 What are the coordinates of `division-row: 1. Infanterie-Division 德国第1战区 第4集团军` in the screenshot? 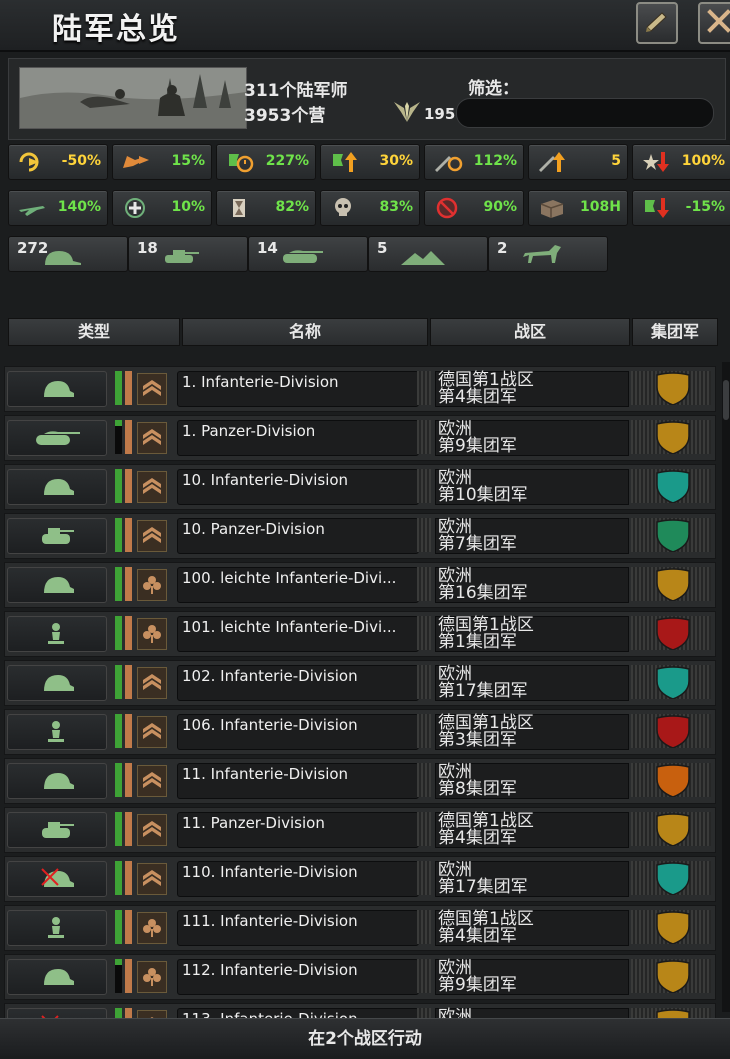 It's located at (360, 389).